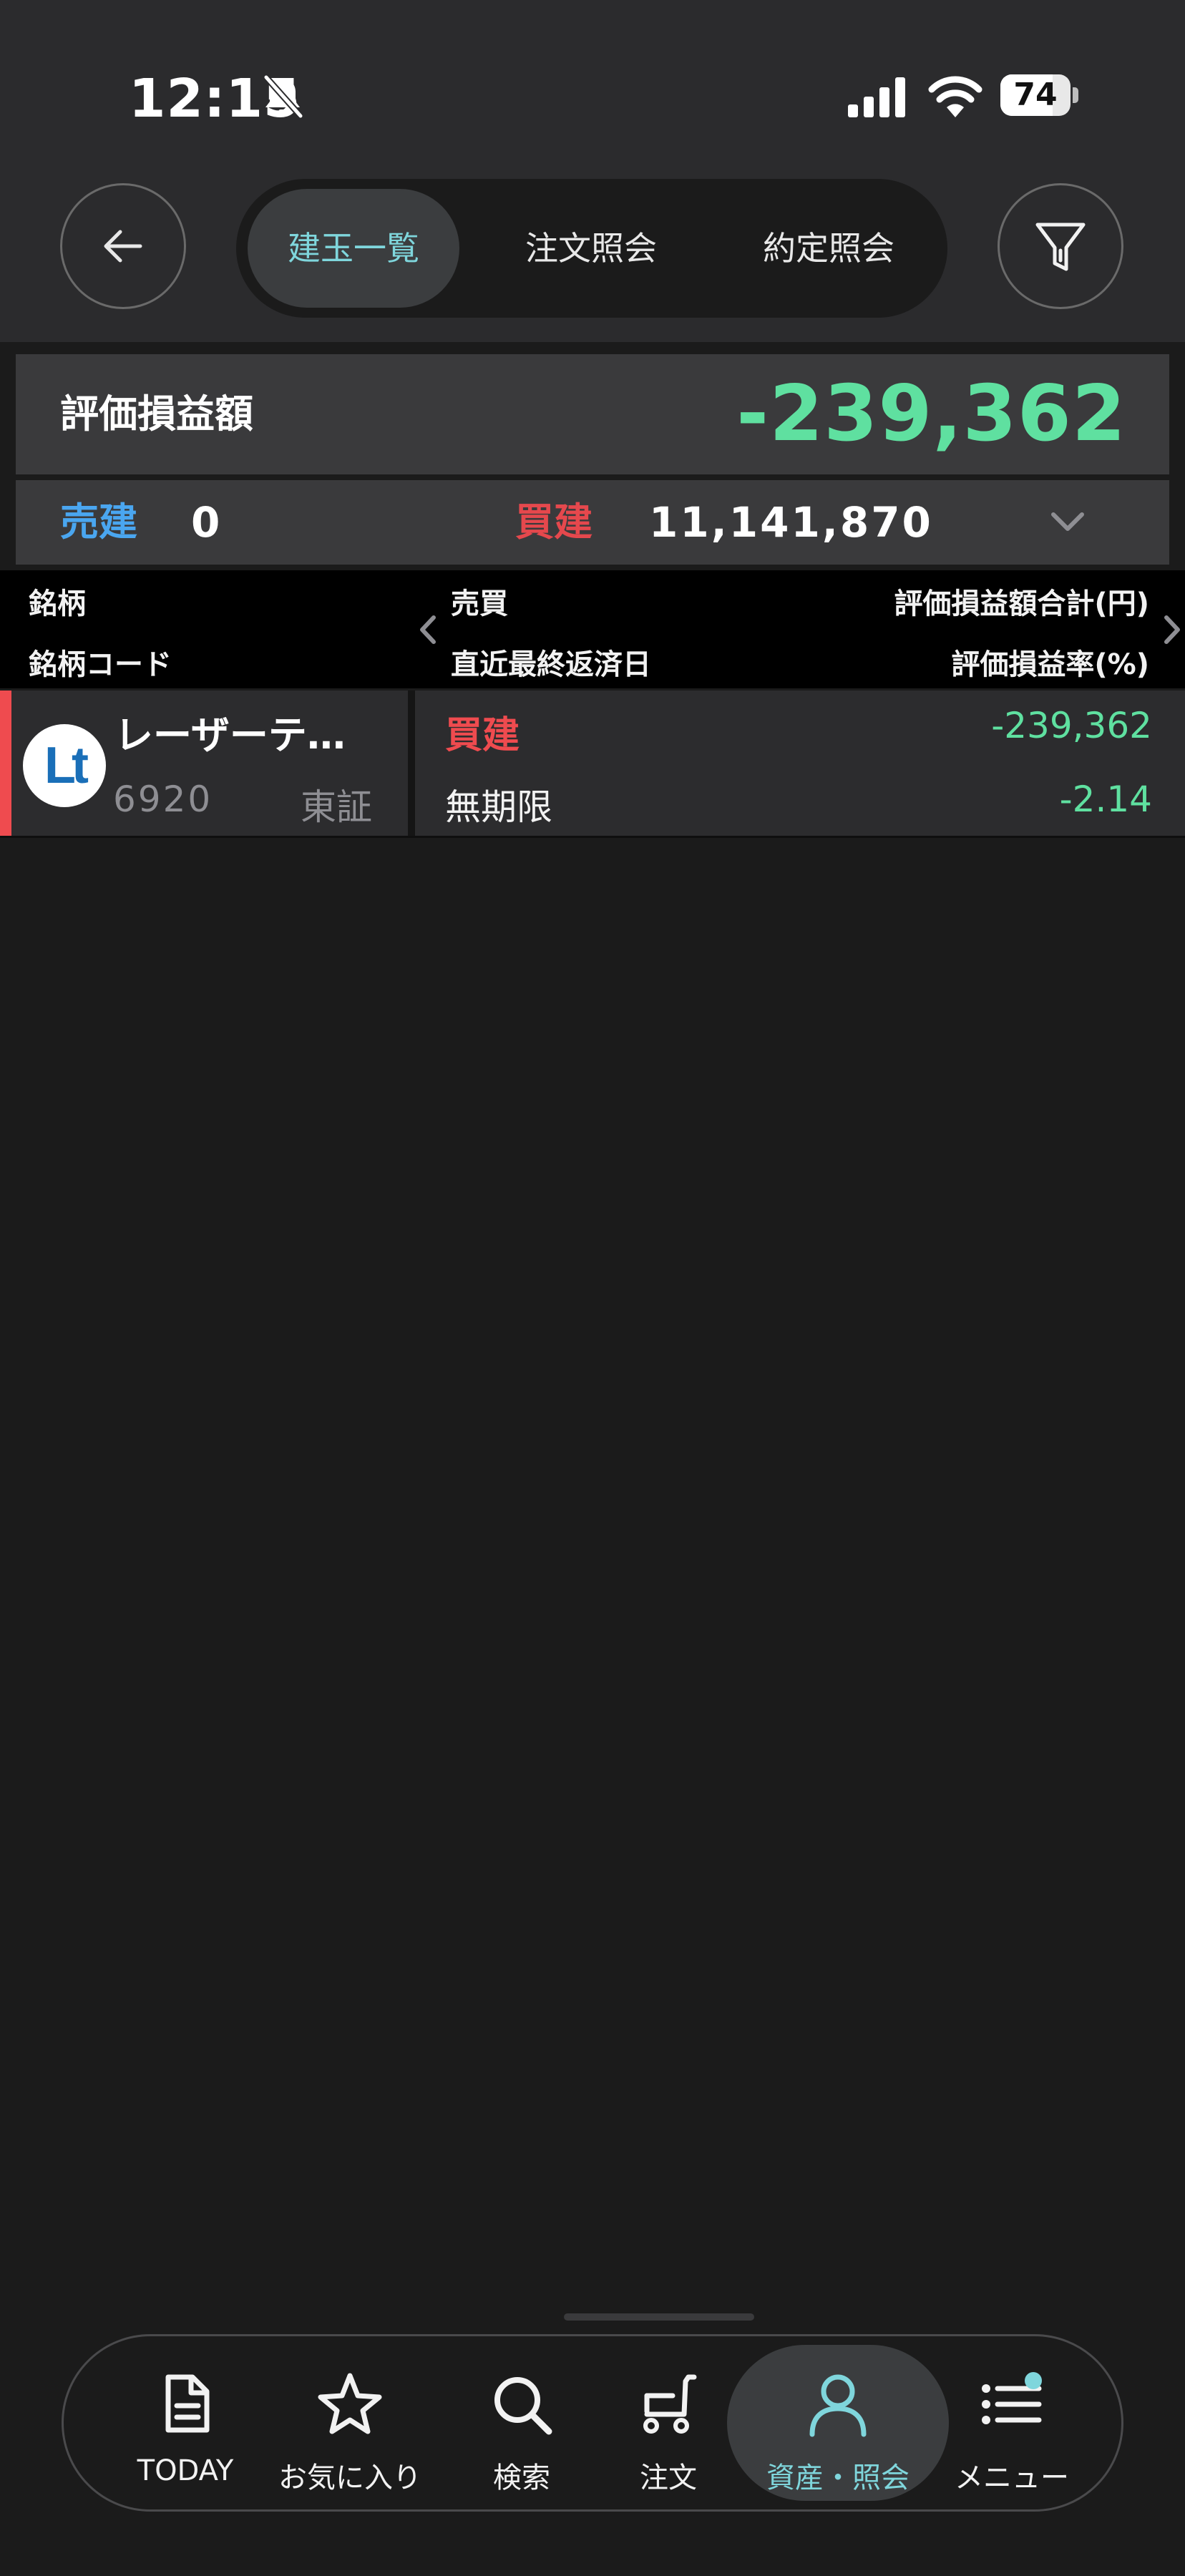 The height and width of the screenshot is (2576, 1185). I want to click on nav-item-order: 注文, so click(668, 2422).